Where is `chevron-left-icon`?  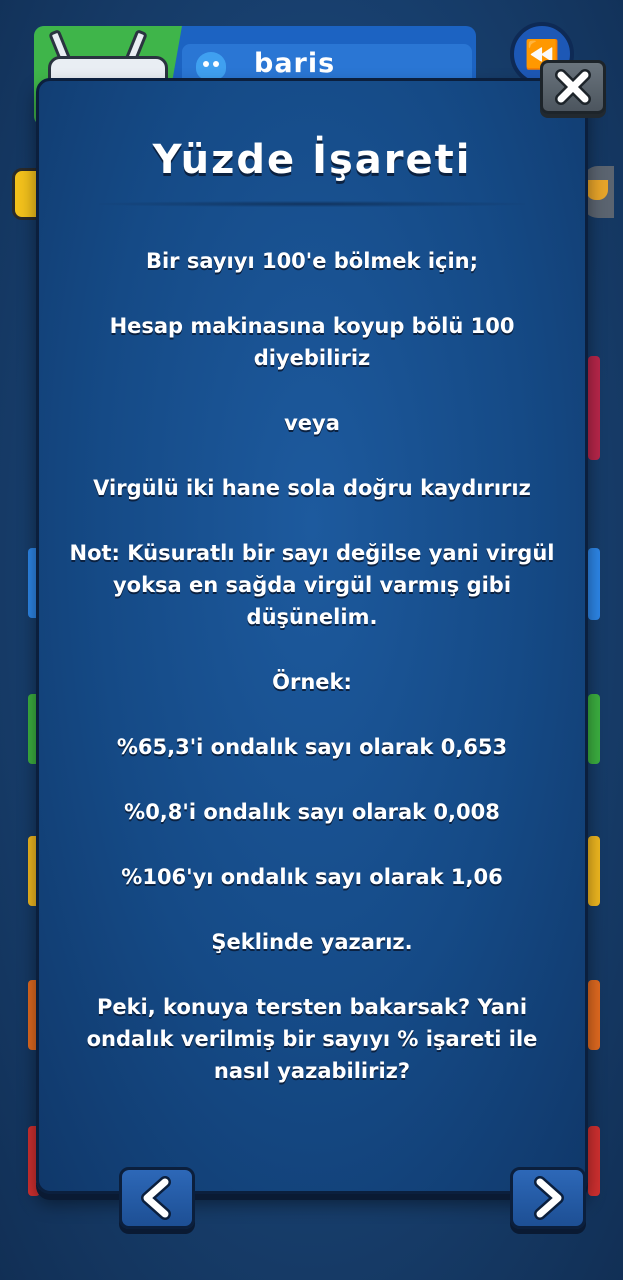
chevron-left-icon is located at coordinates (156, 1198).